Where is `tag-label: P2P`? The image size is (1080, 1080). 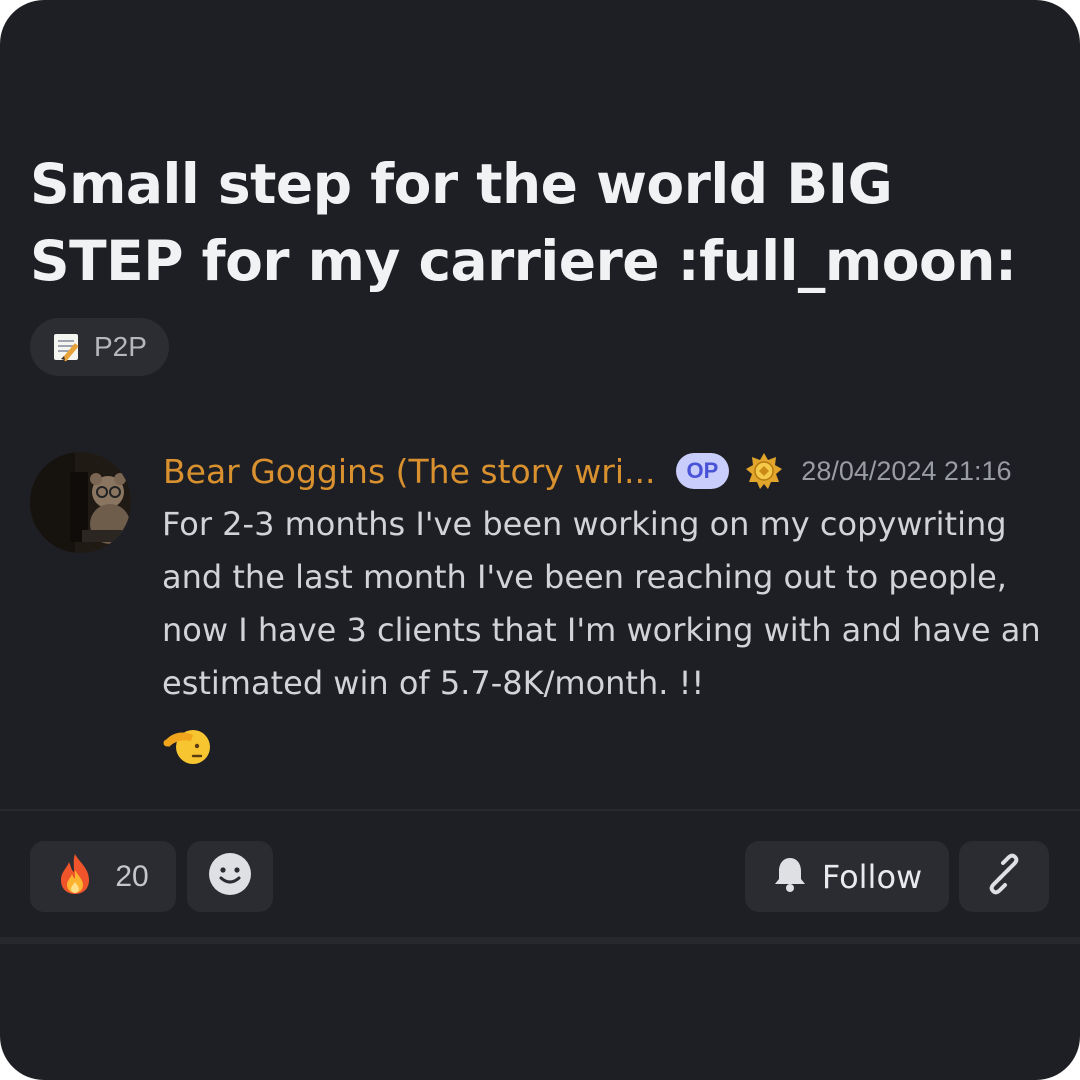
tag-label: P2P is located at coordinates (120, 346).